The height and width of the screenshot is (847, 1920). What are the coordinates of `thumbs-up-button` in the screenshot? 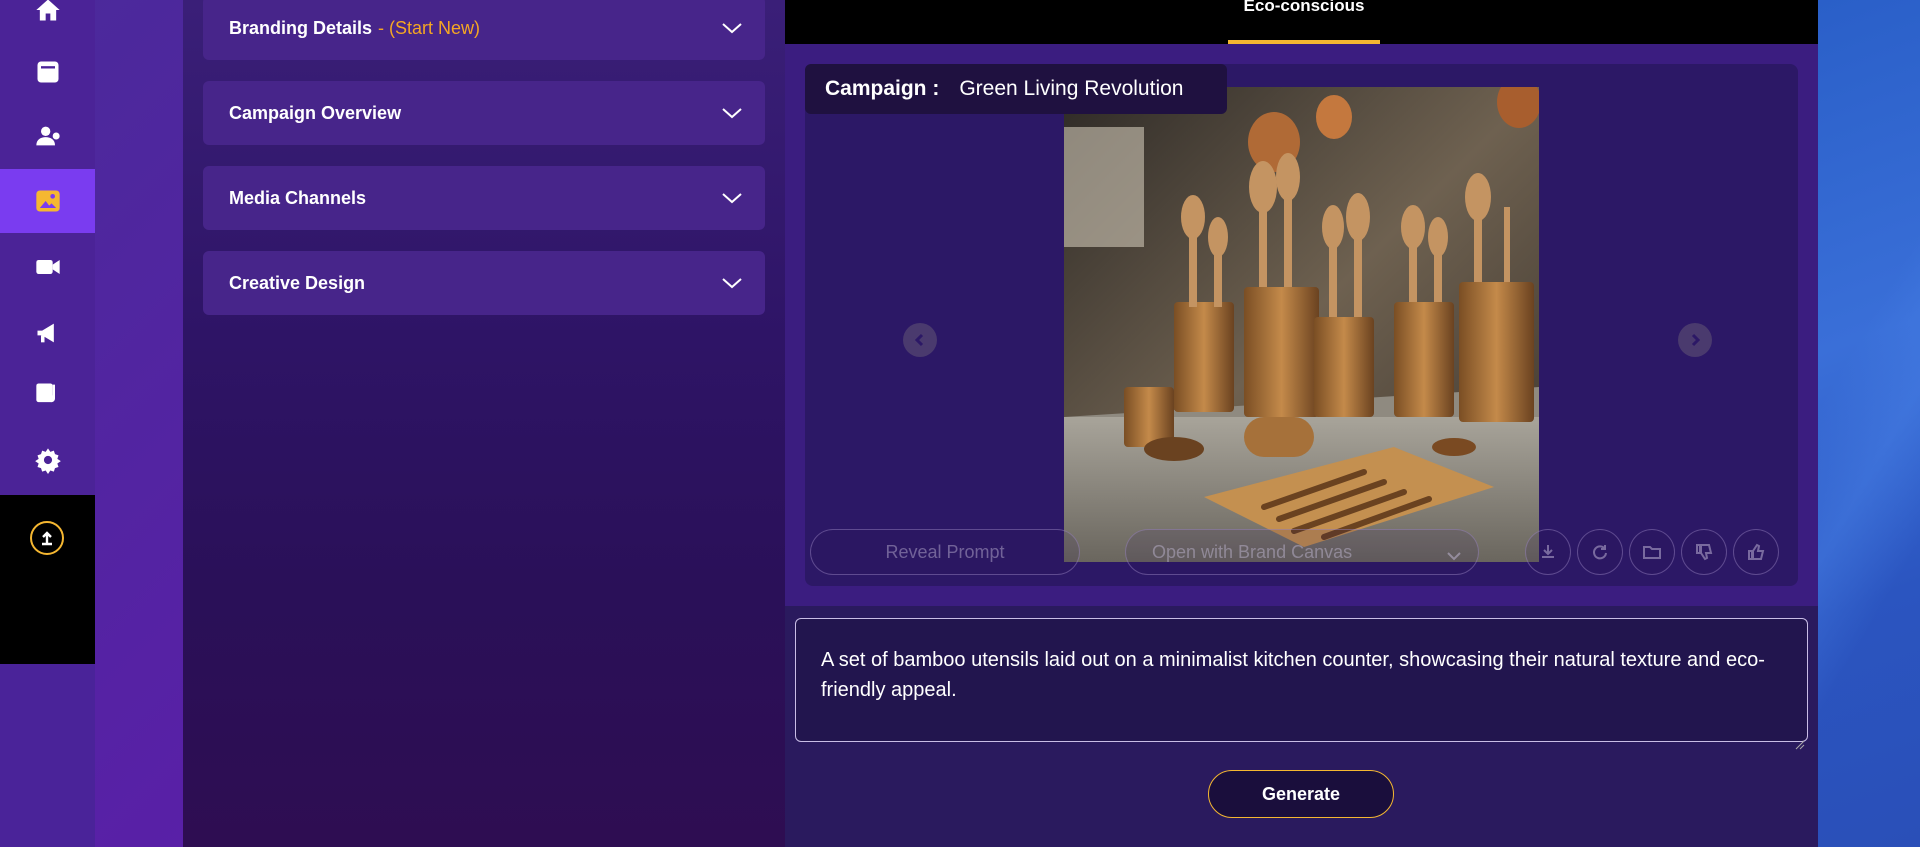 It's located at (1756, 552).